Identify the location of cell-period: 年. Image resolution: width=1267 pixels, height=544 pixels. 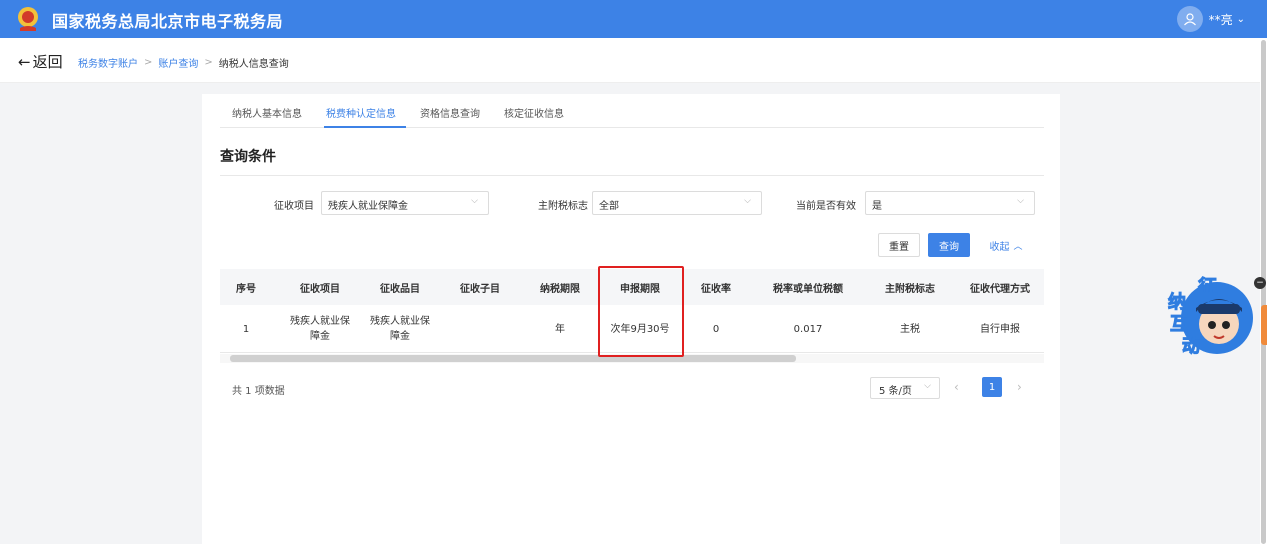
(560, 329).